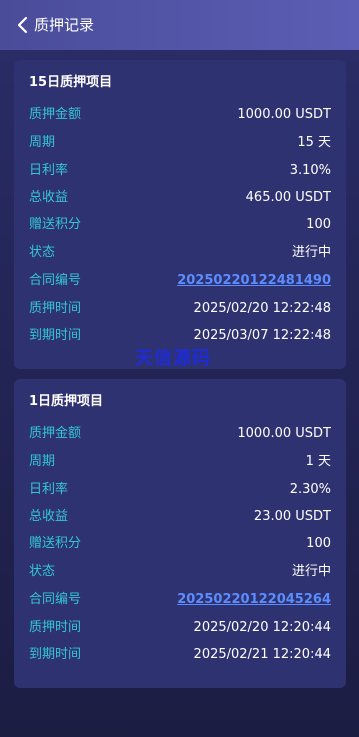 The image size is (359, 737). Describe the element at coordinates (66, 401) in the screenshot. I see `record-title: 1日质押项目` at that location.